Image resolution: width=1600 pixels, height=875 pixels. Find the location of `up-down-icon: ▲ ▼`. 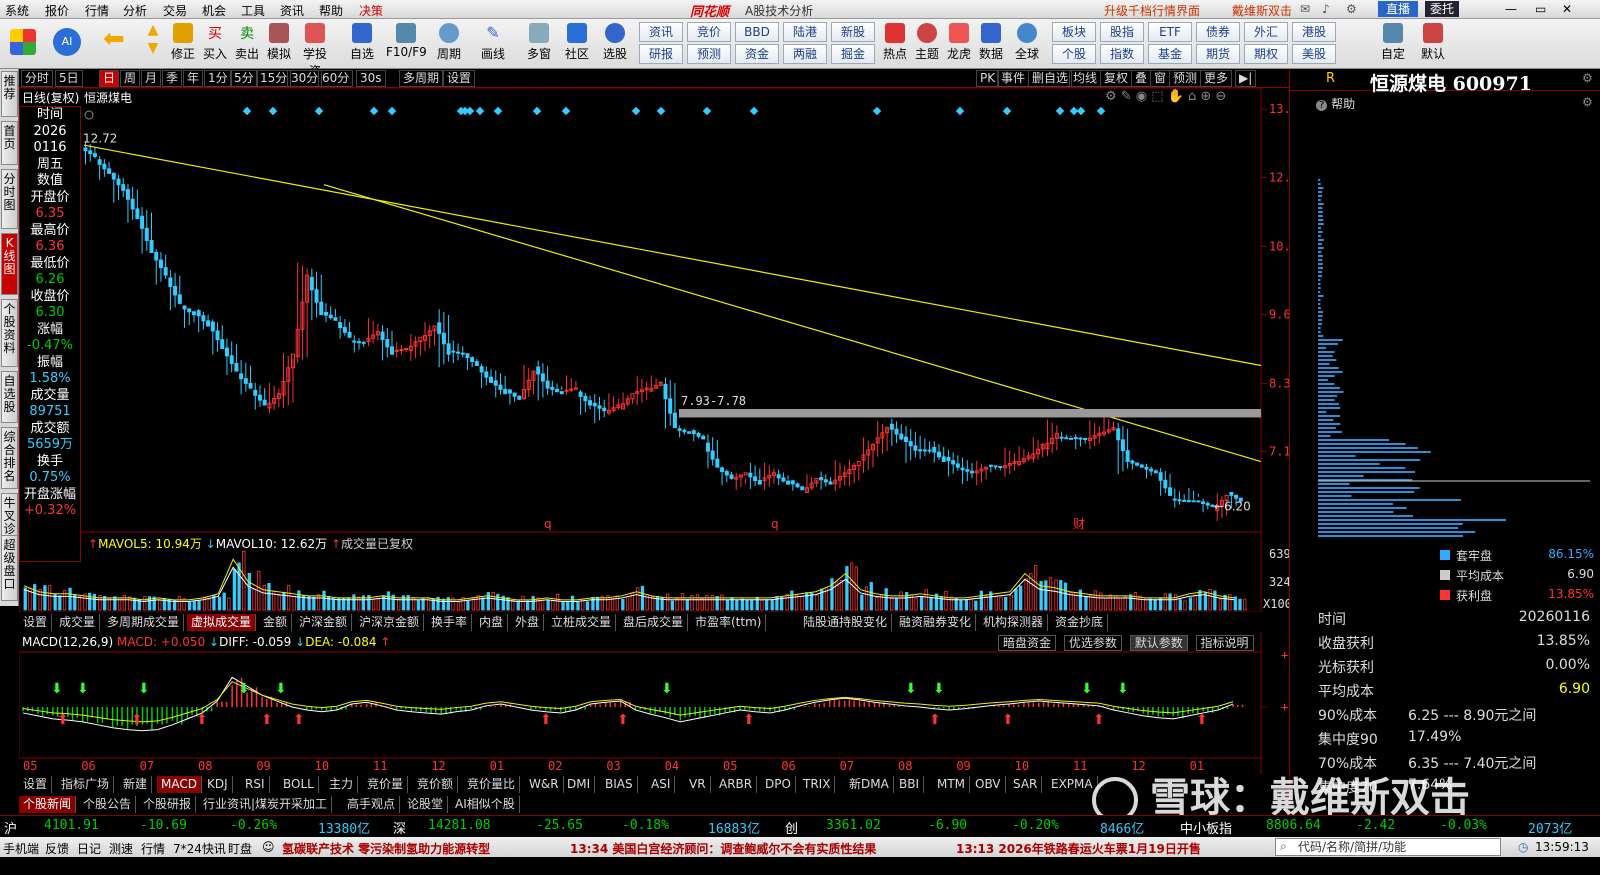

up-down-icon: ▲ ▼ is located at coordinates (153, 44).